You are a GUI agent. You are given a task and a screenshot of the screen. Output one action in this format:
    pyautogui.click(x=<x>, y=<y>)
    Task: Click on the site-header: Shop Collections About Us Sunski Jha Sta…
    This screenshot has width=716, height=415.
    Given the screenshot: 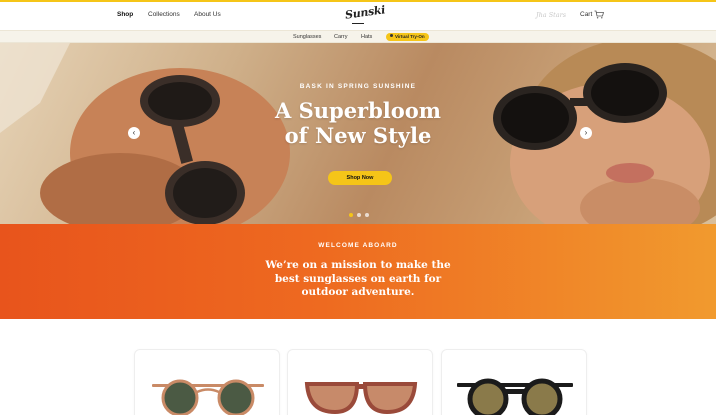 What is the action you would take?
    pyautogui.click(x=358, y=16)
    